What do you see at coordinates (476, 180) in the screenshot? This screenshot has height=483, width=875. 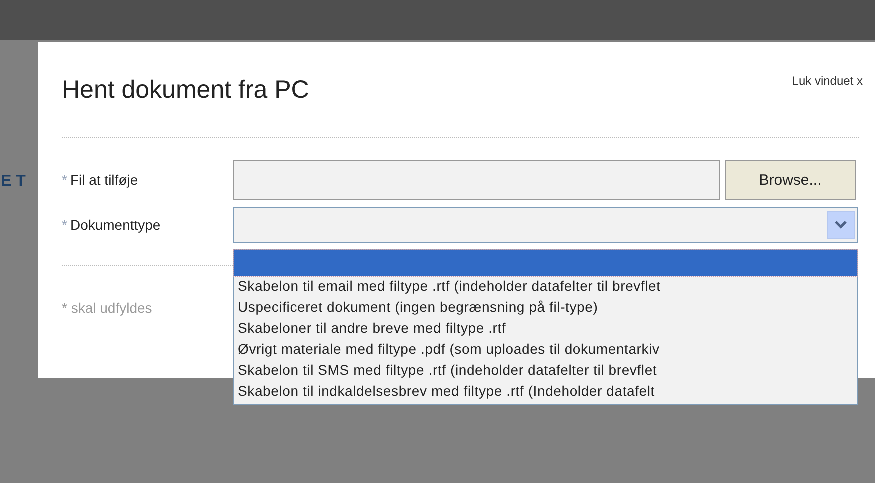 I see `file-input-field` at bounding box center [476, 180].